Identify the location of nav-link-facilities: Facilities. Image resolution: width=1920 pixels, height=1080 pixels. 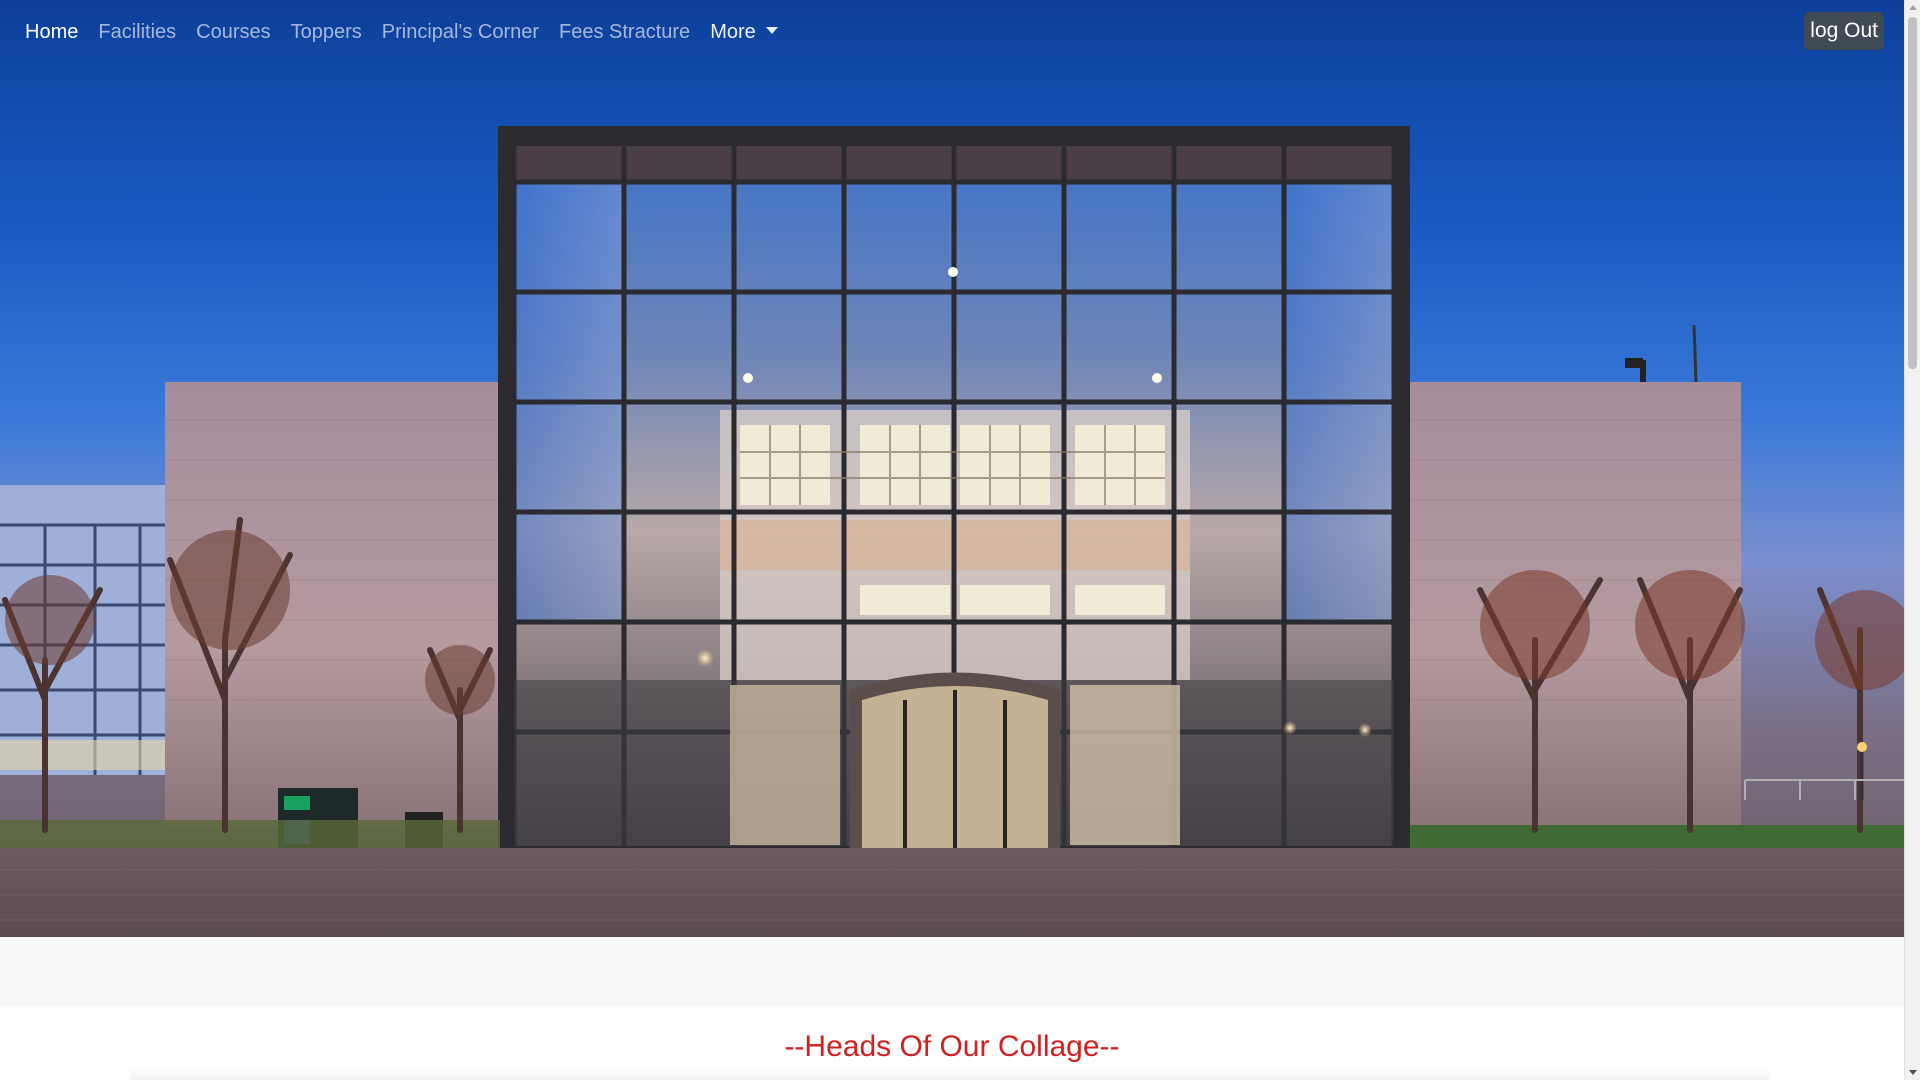
(137, 32).